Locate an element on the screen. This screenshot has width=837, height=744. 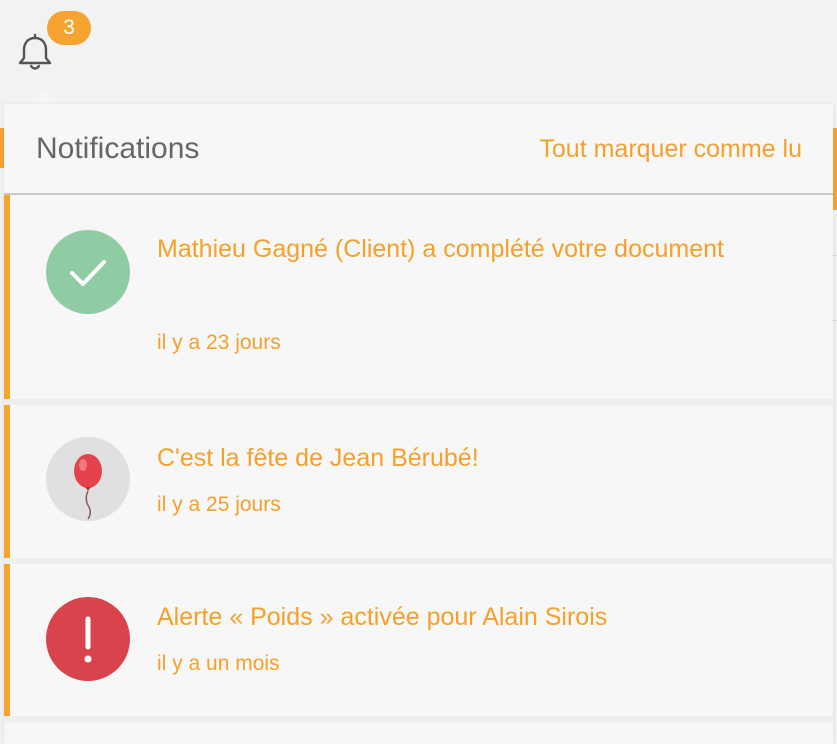
birthday-status-icon is located at coordinates (88, 479).